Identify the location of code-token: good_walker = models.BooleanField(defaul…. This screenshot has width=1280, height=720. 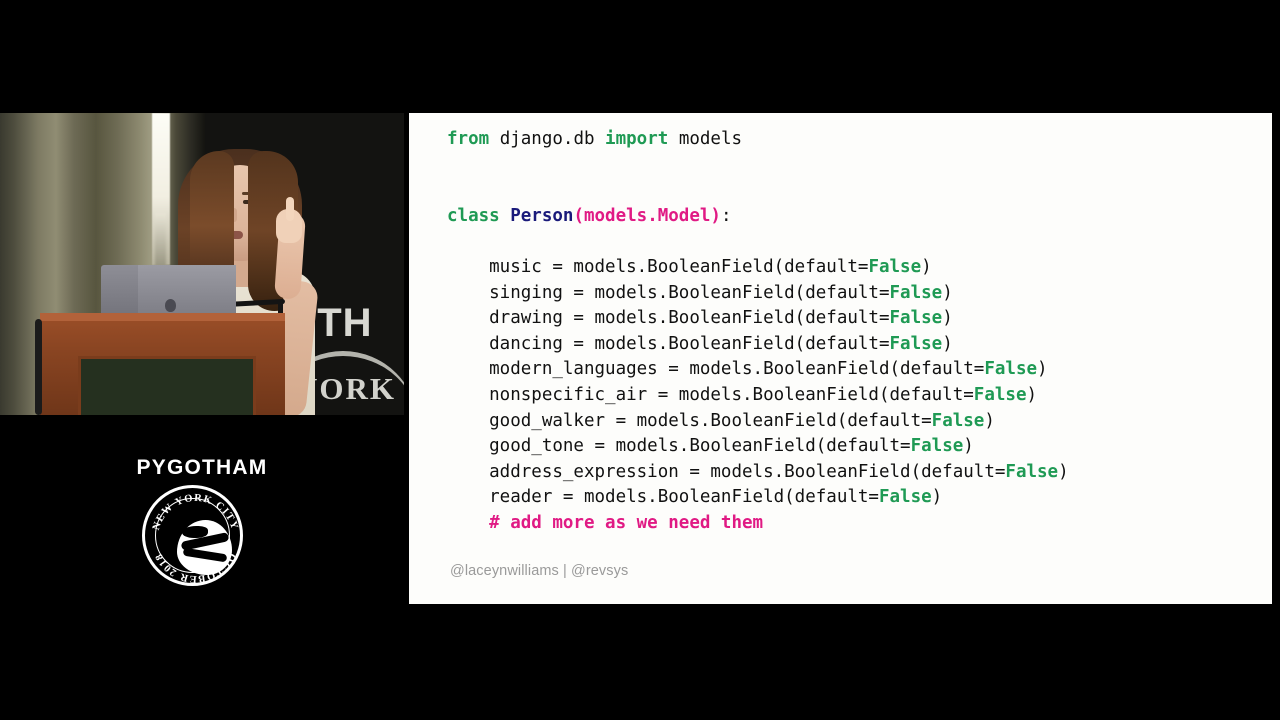
(689, 420).